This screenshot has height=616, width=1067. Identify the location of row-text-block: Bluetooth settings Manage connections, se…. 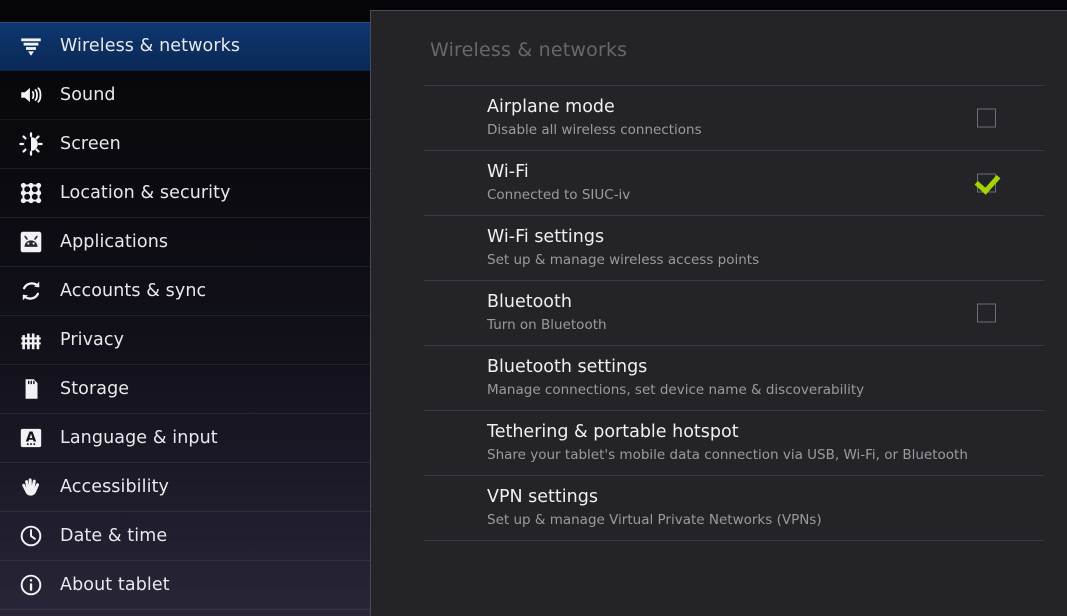
(644, 377).